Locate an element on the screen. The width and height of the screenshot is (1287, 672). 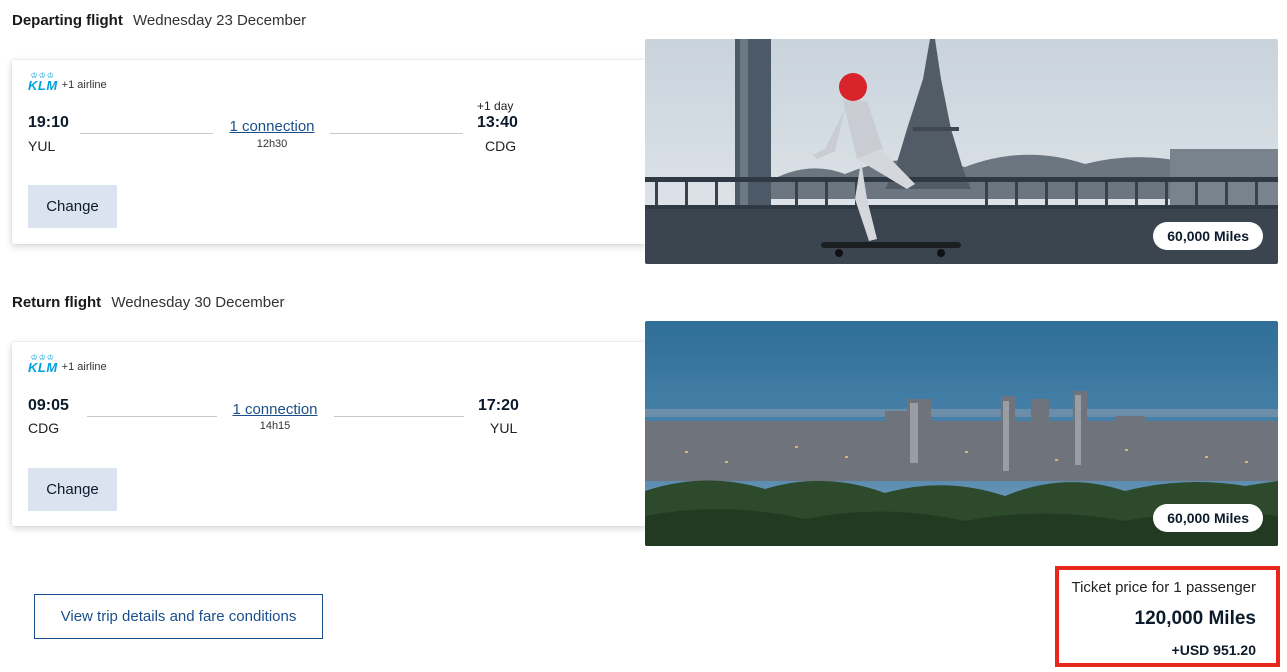
ticket-price-label: Ticket price for 1 passenger is located at coordinates (1163, 587).